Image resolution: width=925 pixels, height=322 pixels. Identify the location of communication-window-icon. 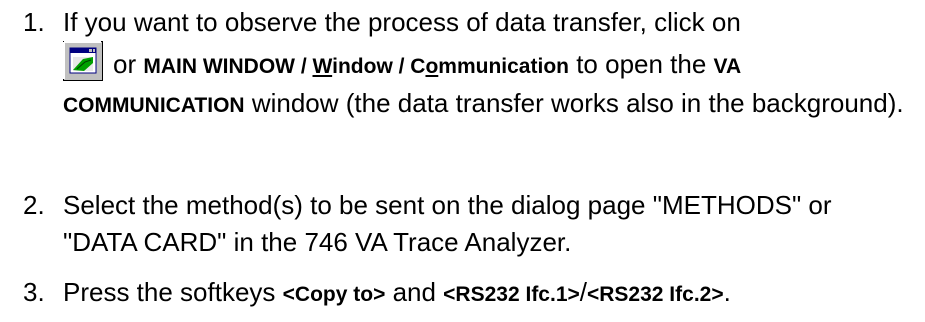
(83, 61).